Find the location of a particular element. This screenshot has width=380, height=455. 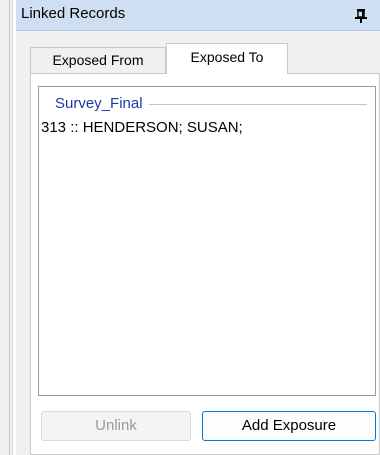

tab-exposed-to: Exposed To is located at coordinates (227, 58).